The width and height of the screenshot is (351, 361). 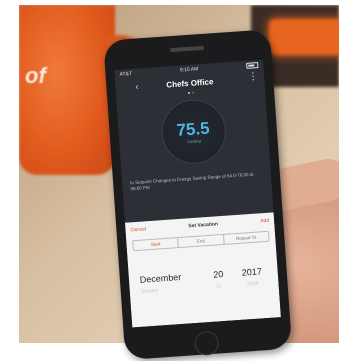 What do you see at coordinates (206, 343) in the screenshot?
I see `home-button` at bounding box center [206, 343].